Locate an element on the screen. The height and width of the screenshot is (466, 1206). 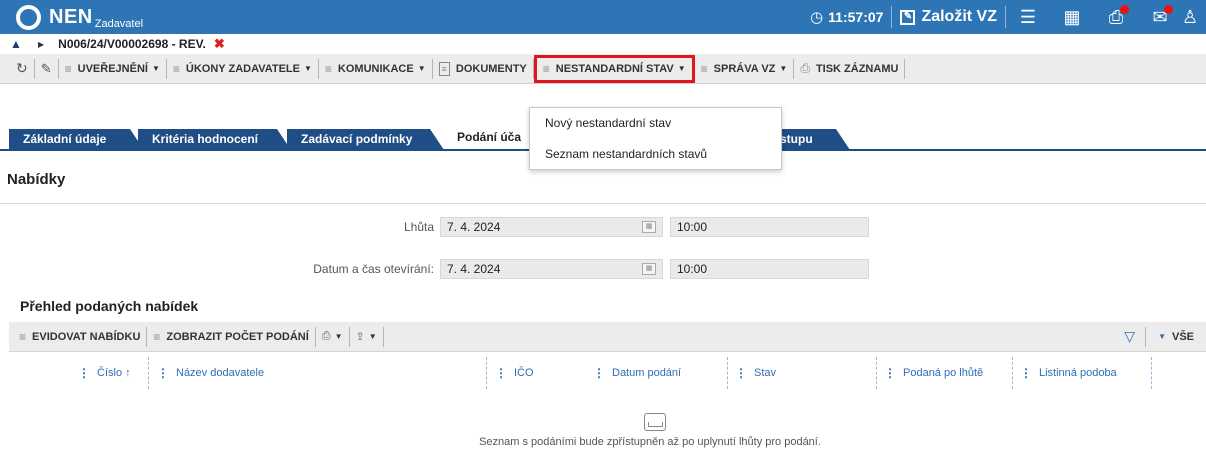
create-vz-button: ✎ Založit VZ is located at coordinates (948, 17).